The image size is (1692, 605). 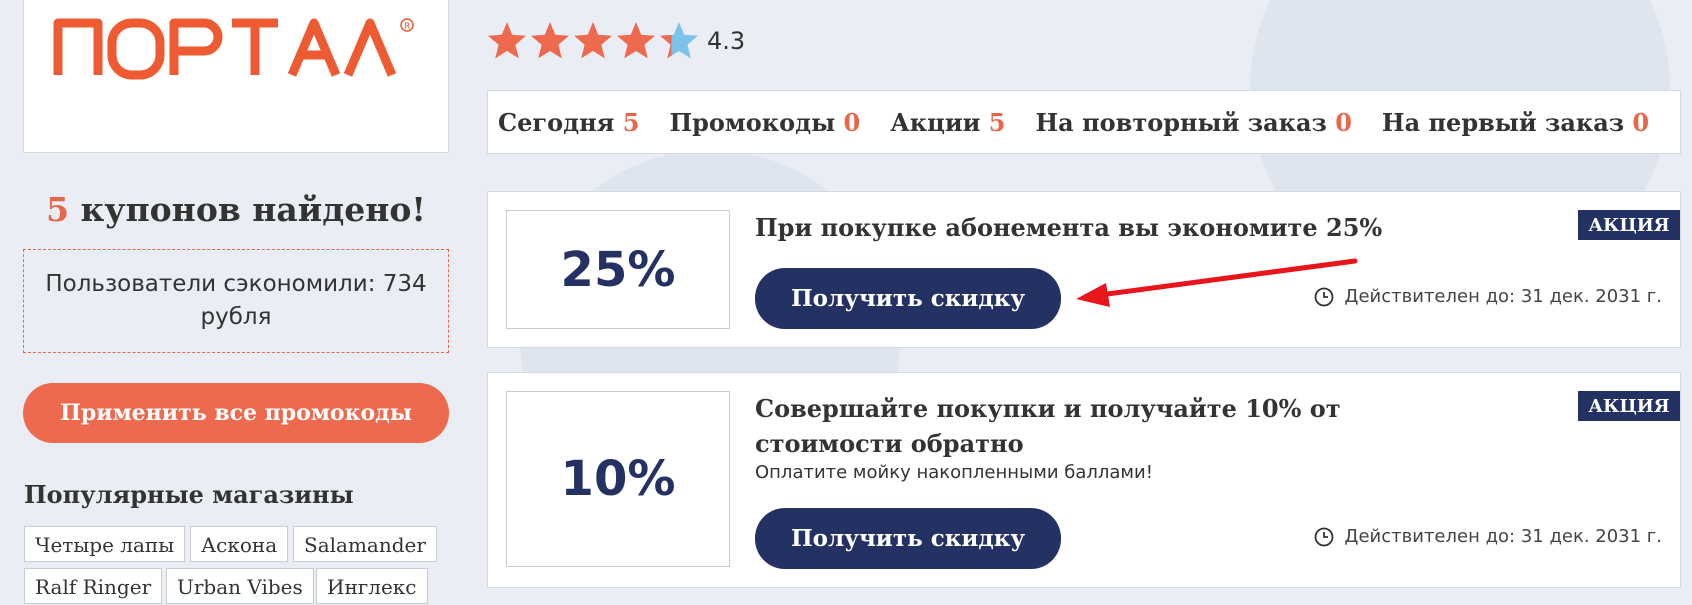 What do you see at coordinates (1069, 227) in the screenshot?
I see `coupon-title: При покупке абонемента вы экономите 25%` at bounding box center [1069, 227].